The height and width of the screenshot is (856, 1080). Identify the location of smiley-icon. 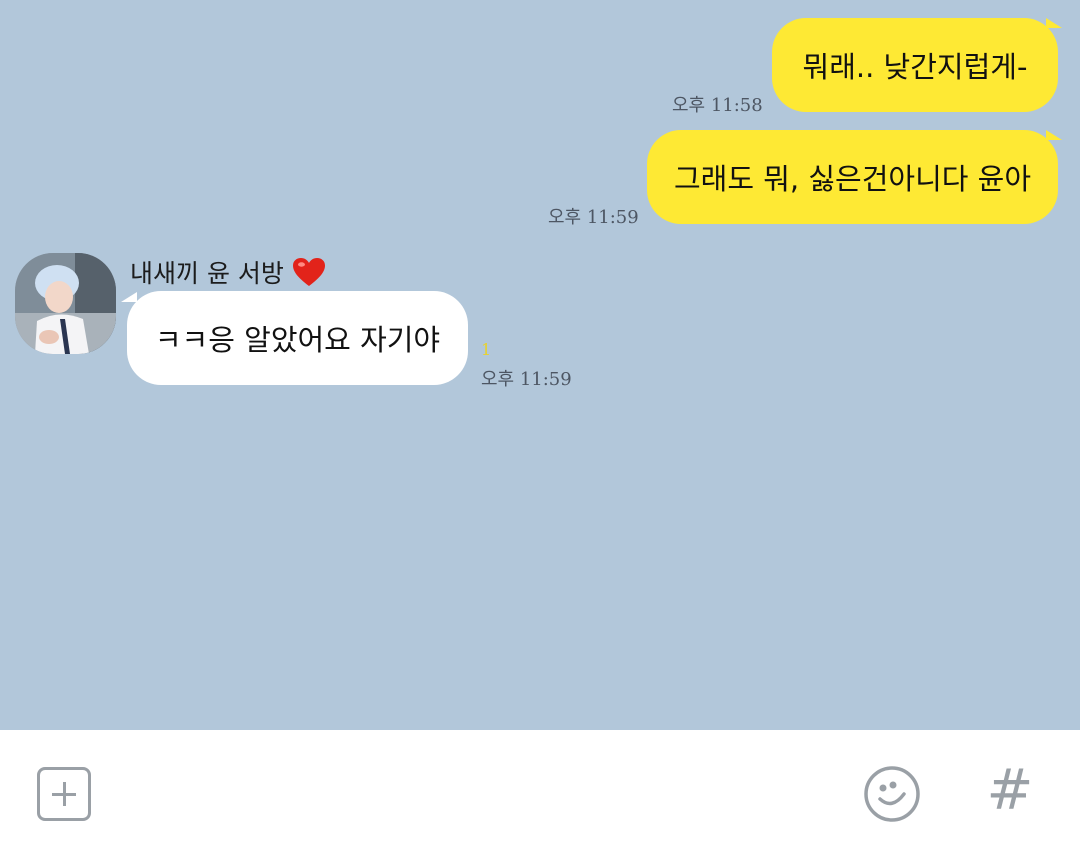
(892, 794).